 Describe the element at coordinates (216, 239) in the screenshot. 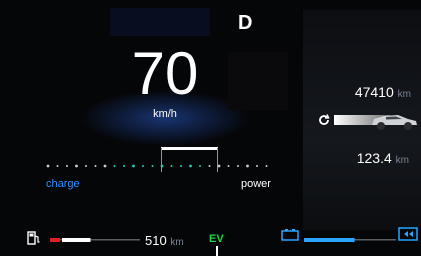

I see `ev-mode-indicator: EV` at that location.